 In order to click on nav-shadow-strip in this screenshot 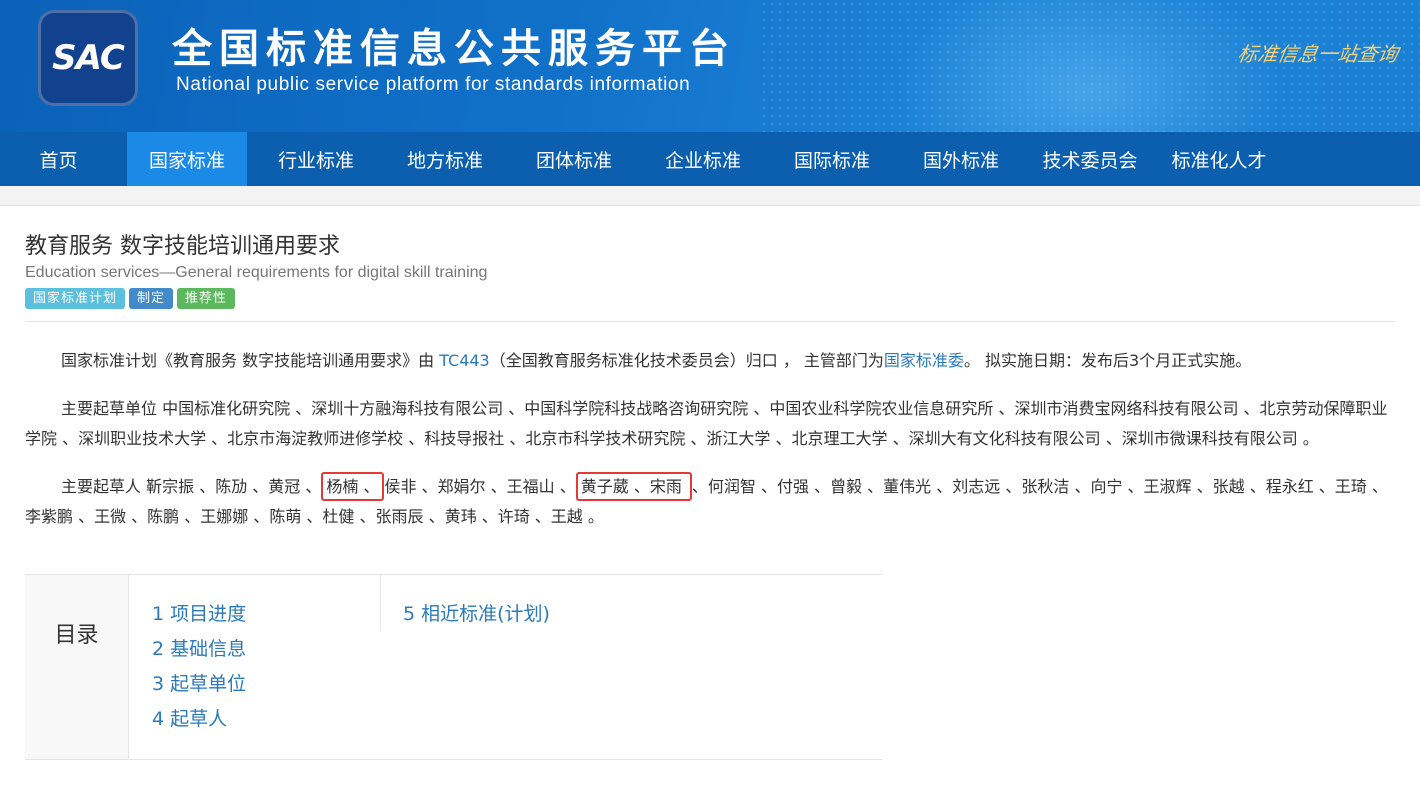, I will do `click(710, 196)`.